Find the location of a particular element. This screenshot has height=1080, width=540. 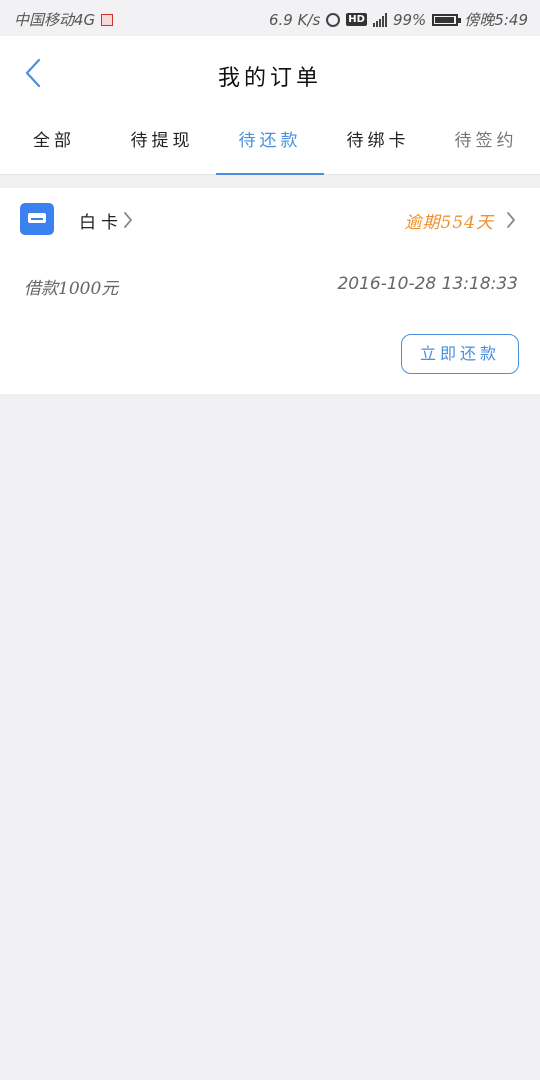

credit-card-icon is located at coordinates (37, 219).